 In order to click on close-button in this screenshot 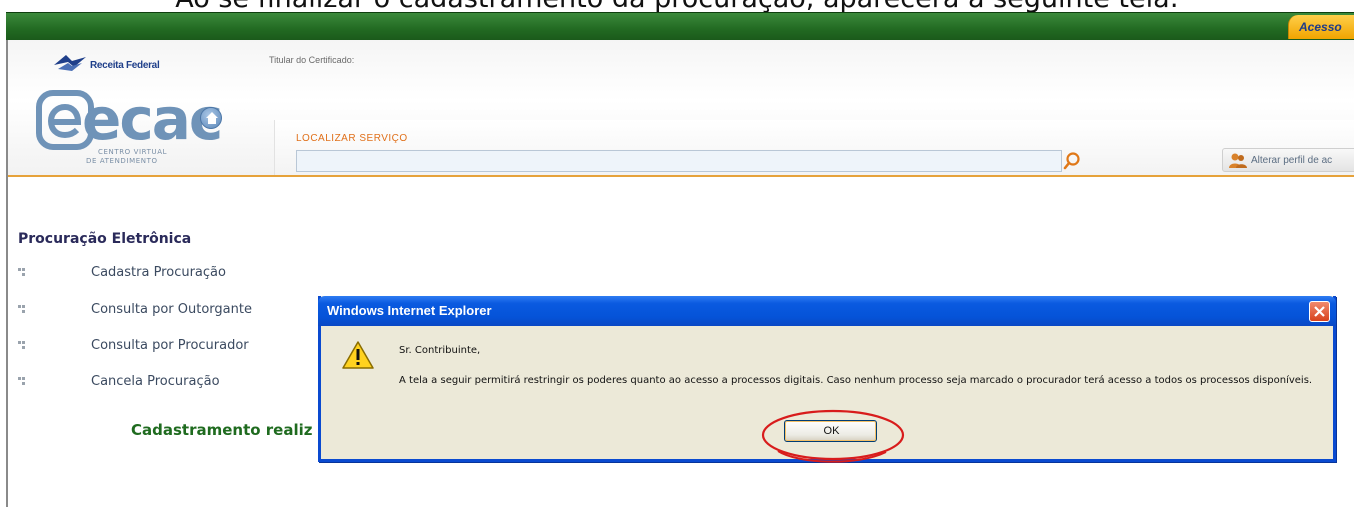, I will do `click(1319, 311)`.